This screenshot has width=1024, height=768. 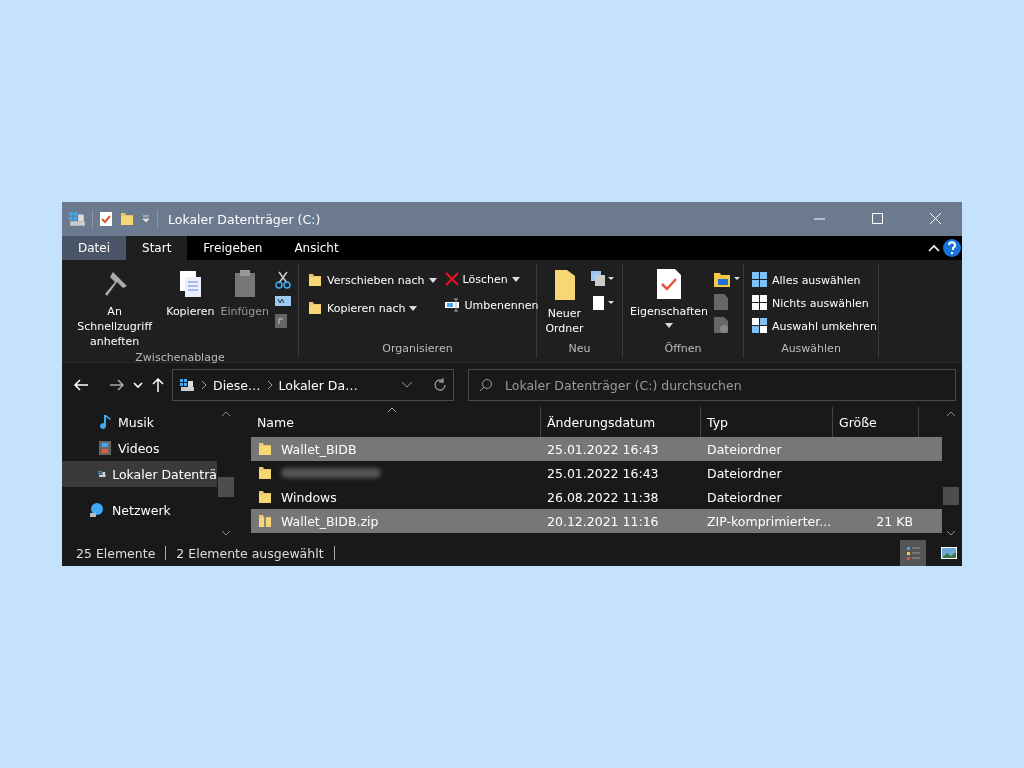 What do you see at coordinates (668, 284) in the screenshot?
I see `checked-document-icon` at bounding box center [668, 284].